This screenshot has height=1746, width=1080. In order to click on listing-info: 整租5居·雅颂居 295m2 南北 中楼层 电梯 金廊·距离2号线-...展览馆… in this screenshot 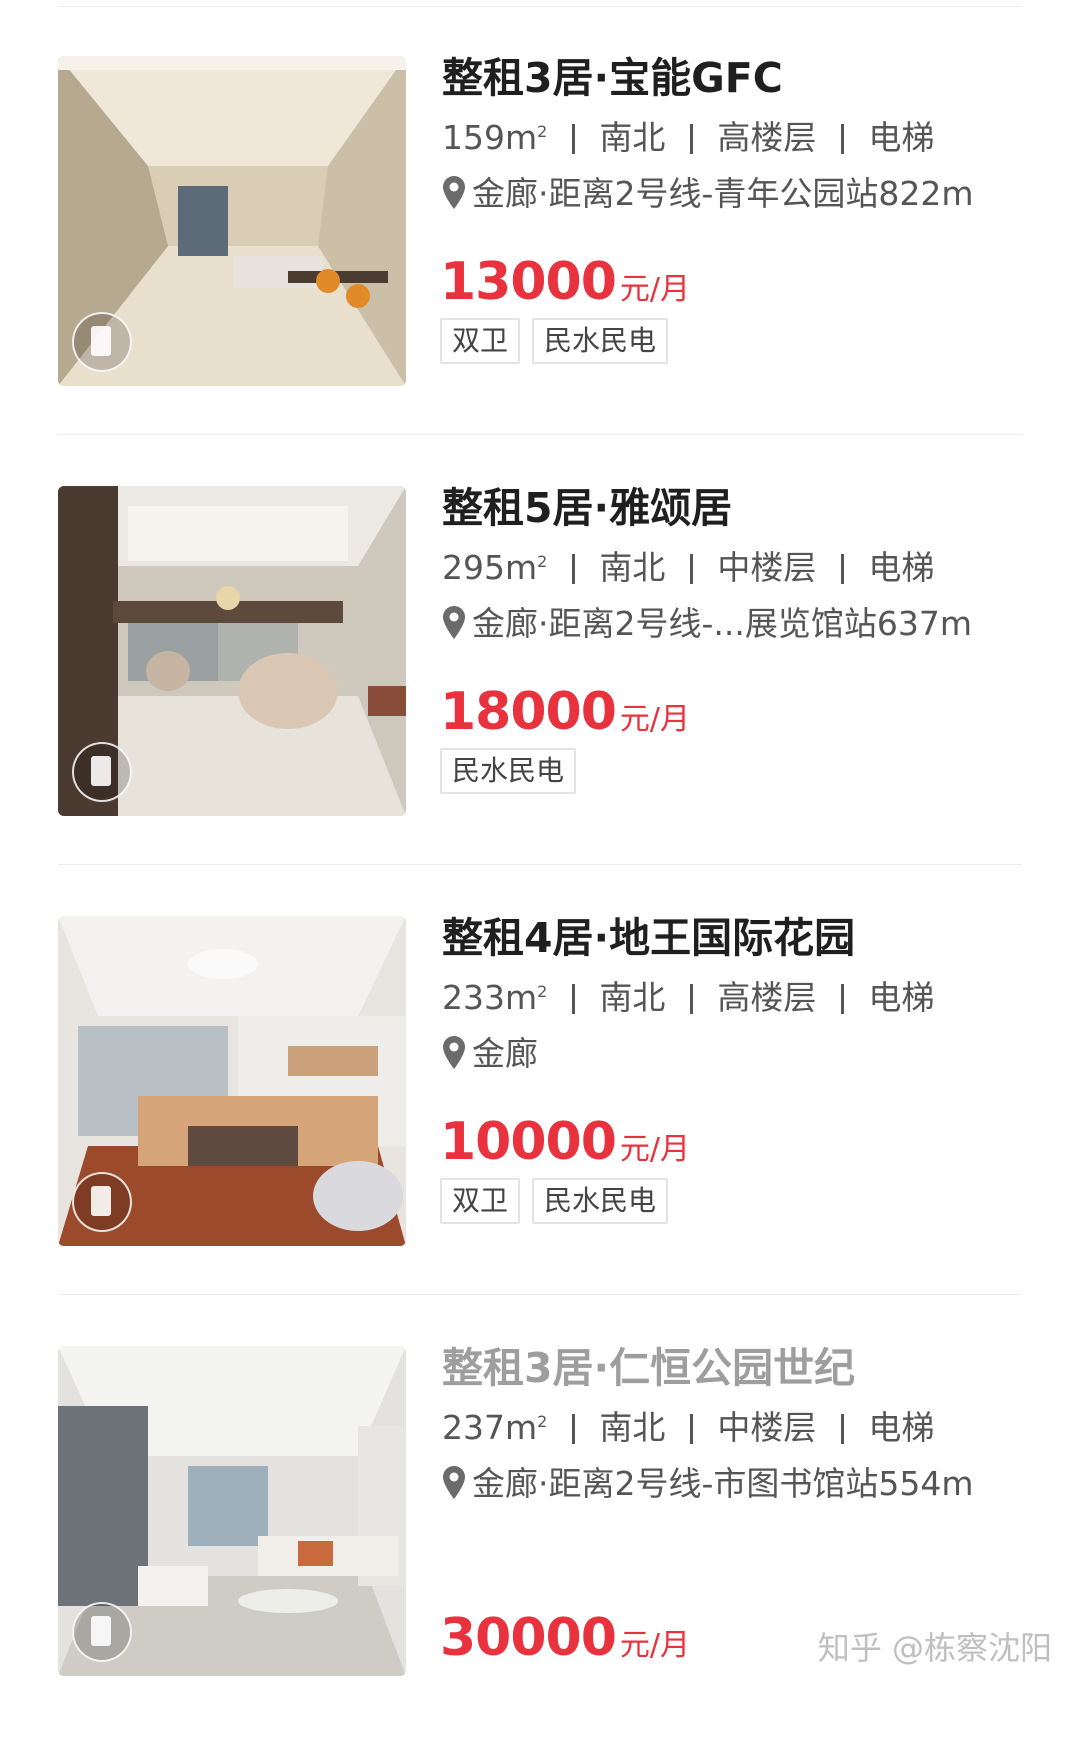, I will do `click(742, 565)`.